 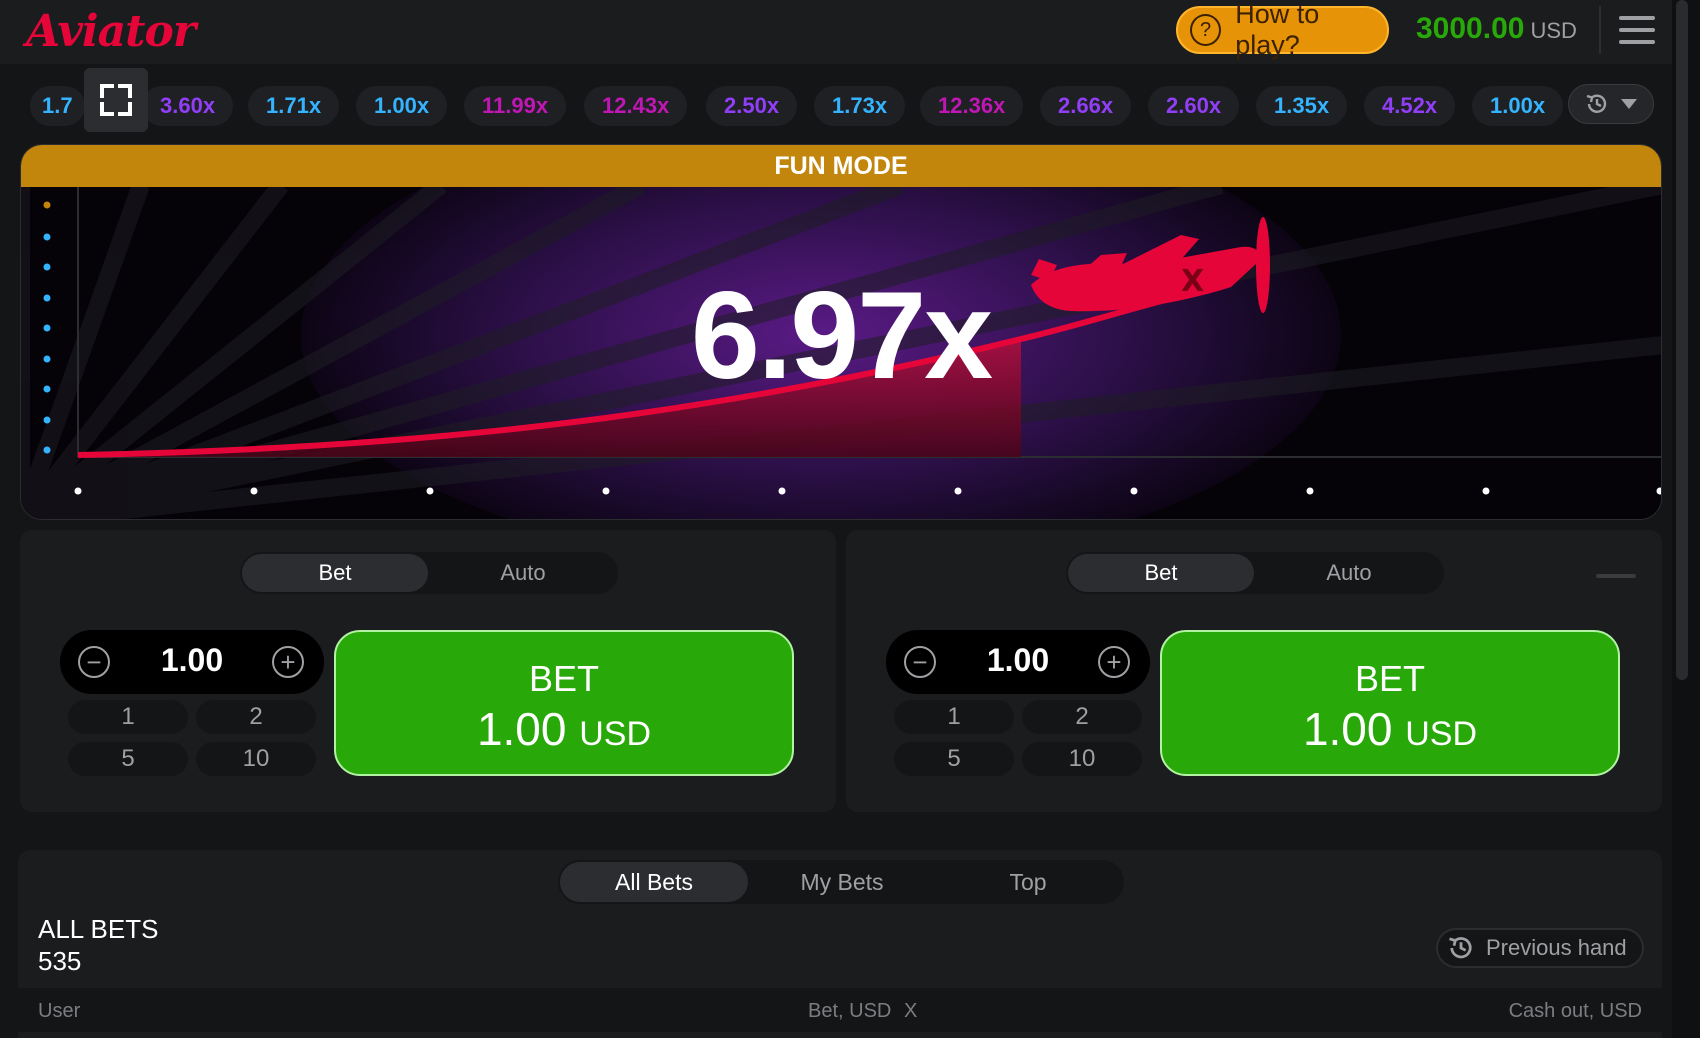 I want to click on all-bets-title: ALL BETS, so click(x=98, y=929).